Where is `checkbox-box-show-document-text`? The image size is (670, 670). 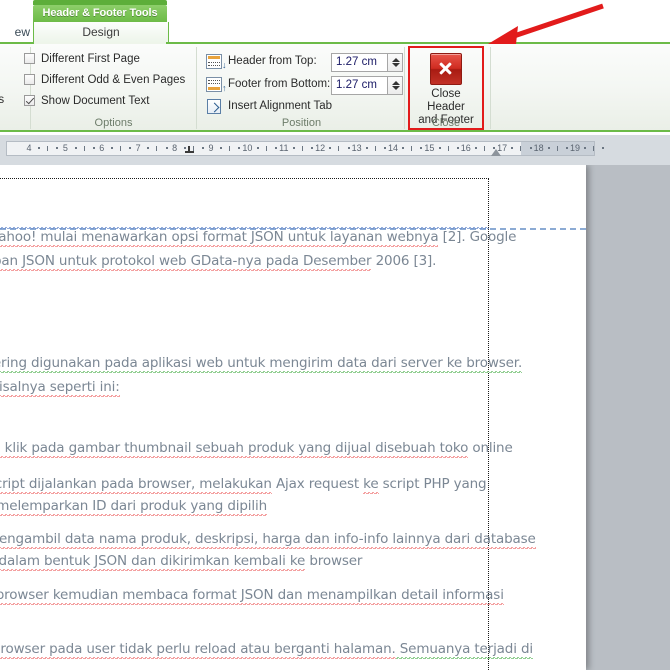 checkbox-box-show-document-text is located at coordinates (29, 100).